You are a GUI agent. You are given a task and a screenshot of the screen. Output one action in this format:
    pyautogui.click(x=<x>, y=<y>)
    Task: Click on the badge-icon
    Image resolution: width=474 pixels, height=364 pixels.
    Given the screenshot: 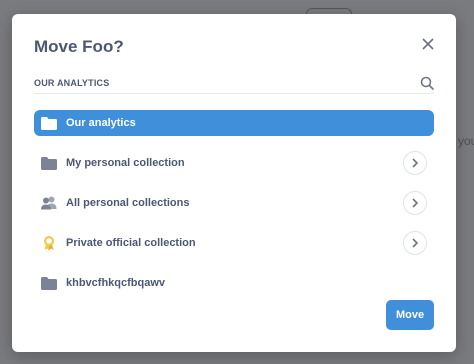 What is the action you would take?
    pyautogui.click(x=49, y=243)
    